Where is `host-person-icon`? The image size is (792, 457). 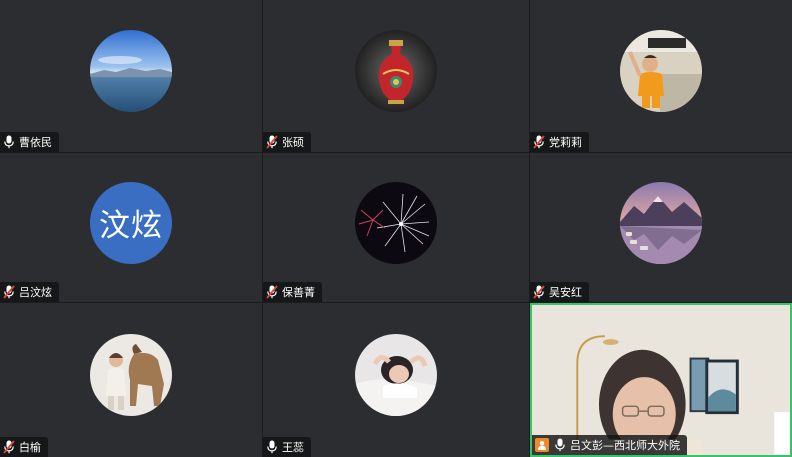 host-person-icon is located at coordinates (542, 445).